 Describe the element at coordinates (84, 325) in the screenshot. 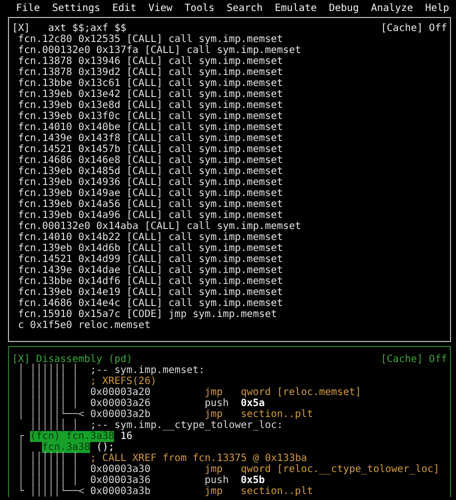

I see `xref-line: c 0x1f5e0 reloc.memset` at that location.